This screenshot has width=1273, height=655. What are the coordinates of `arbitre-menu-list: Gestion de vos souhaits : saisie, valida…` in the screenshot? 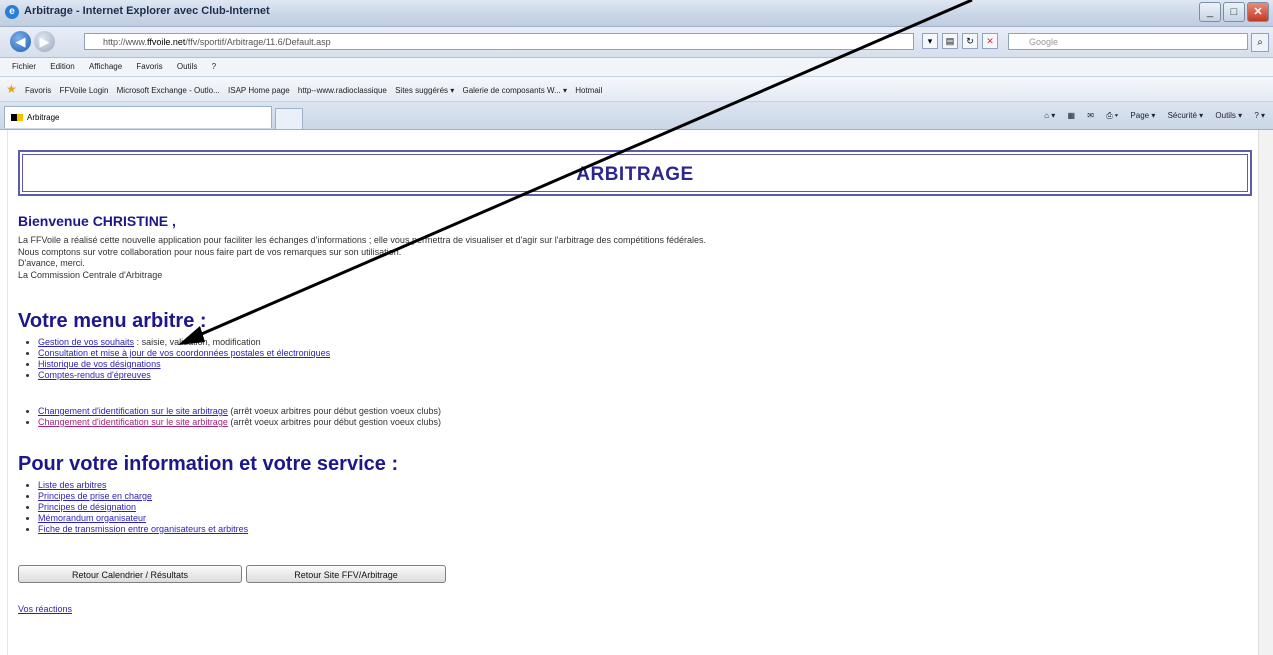 It's located at (174, 359).